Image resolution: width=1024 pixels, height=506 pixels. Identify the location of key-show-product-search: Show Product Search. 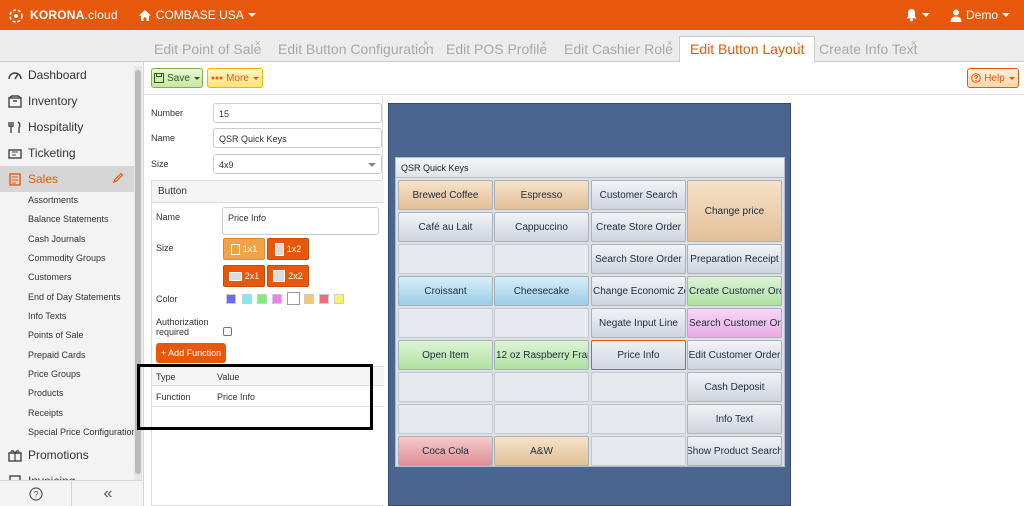
(734, 451).